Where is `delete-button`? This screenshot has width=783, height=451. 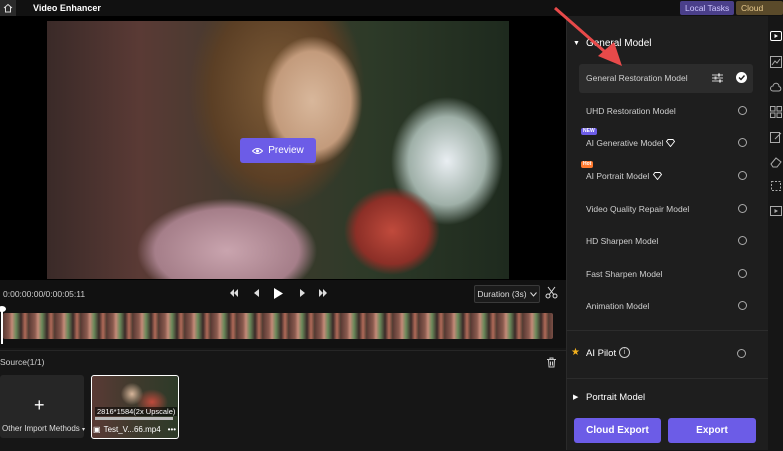
delete-button is located at coordinates (551, 362).